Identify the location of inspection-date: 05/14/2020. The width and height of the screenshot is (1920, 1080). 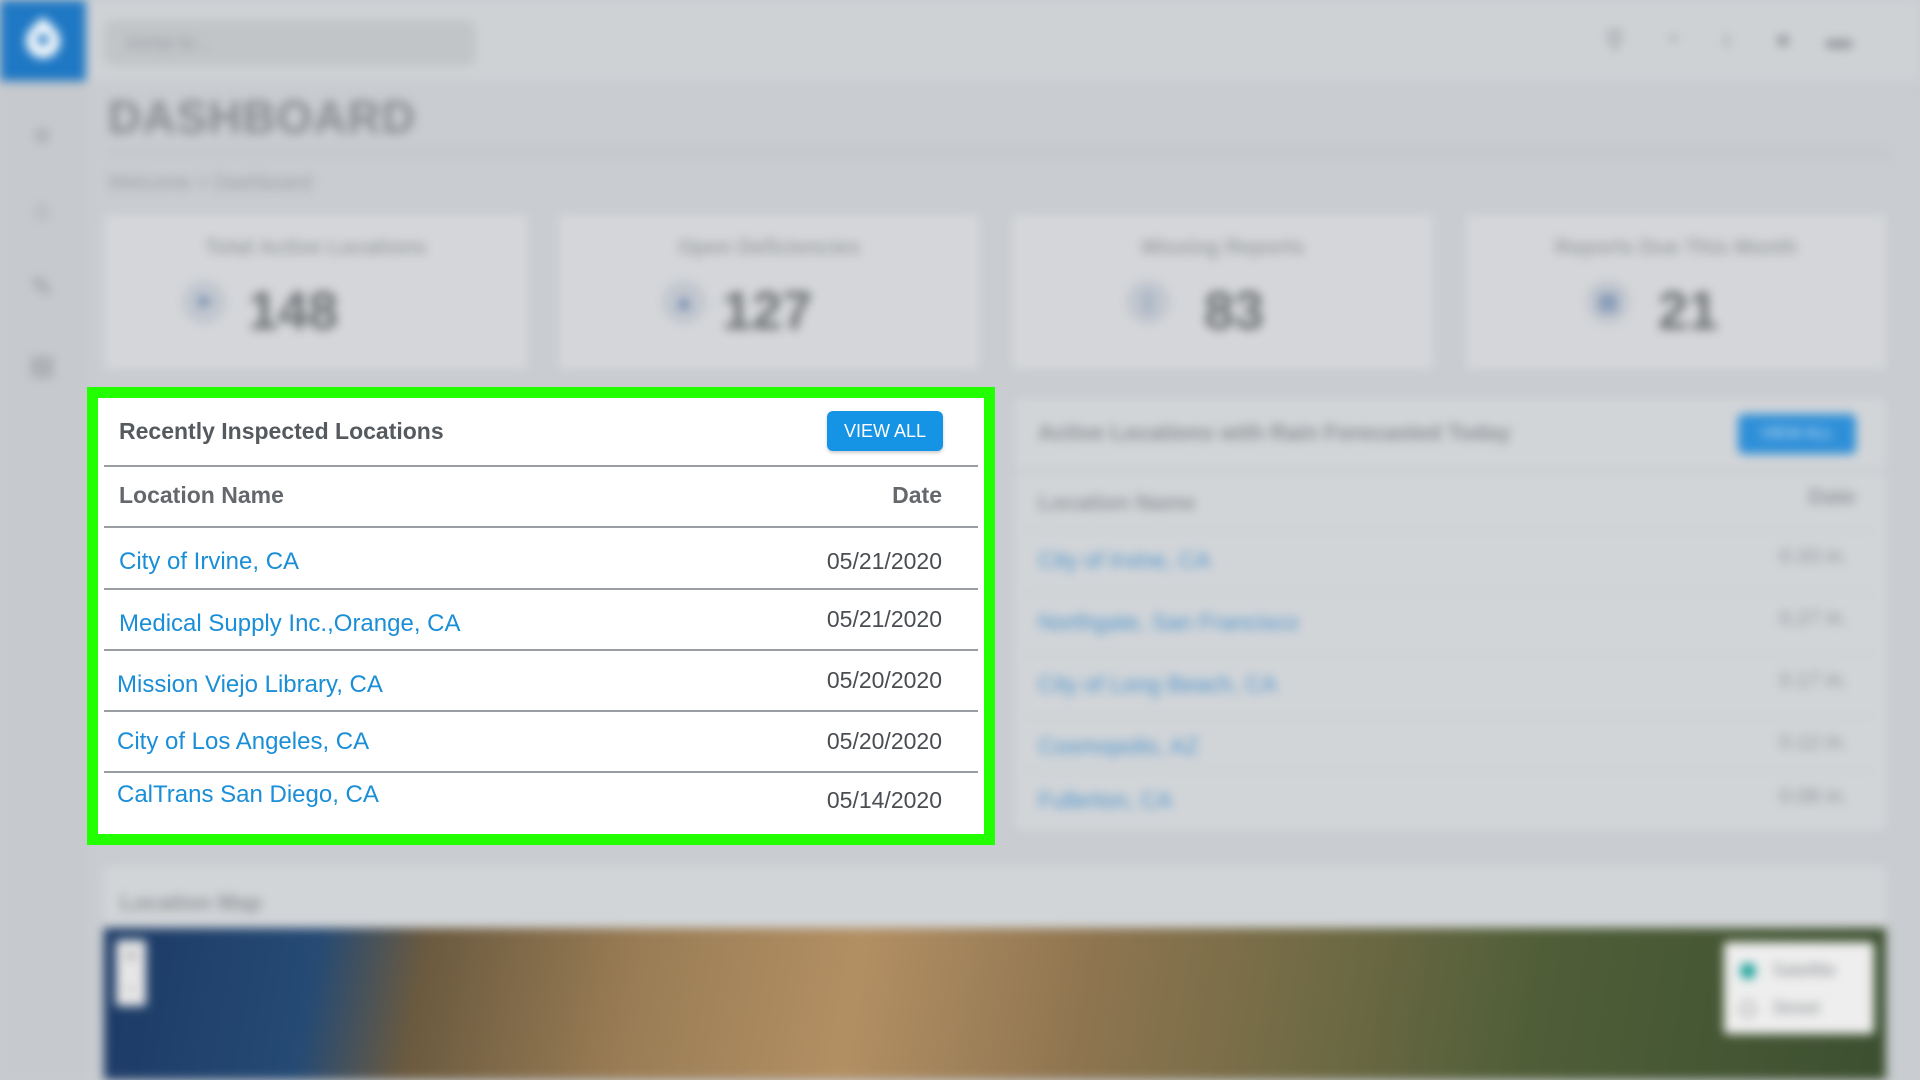
(884, 800).